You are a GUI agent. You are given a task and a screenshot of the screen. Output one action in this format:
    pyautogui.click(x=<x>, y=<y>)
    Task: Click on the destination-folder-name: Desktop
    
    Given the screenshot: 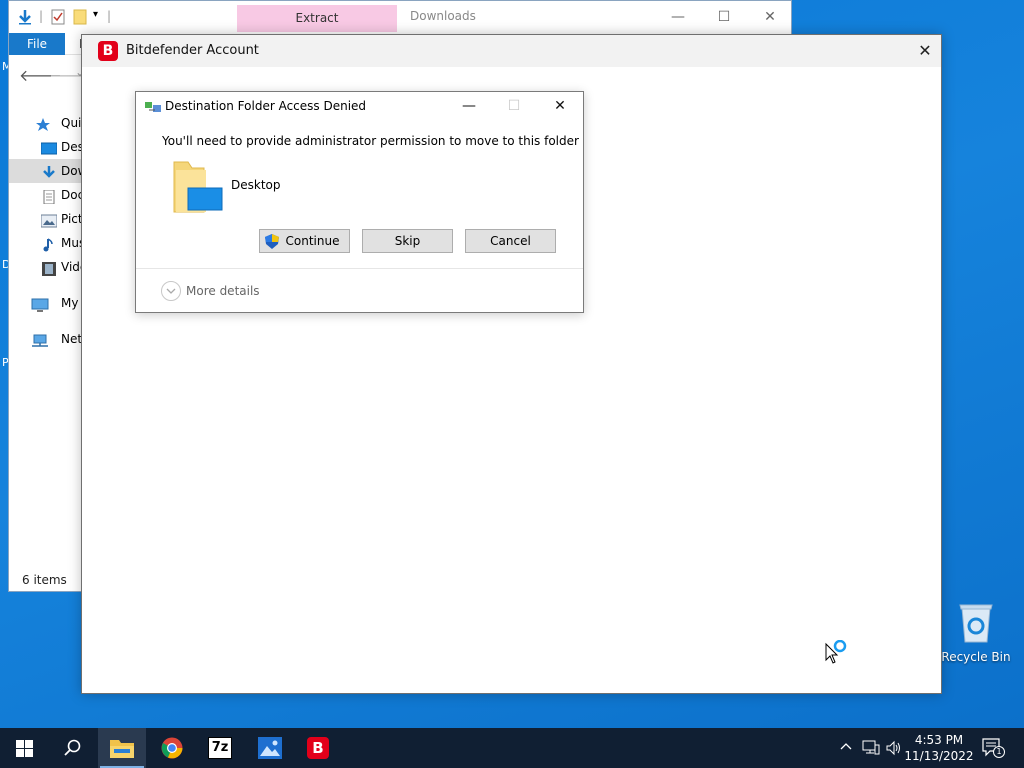 What is the action you would take?
    pyautogui.click(x=256, y=185)
    